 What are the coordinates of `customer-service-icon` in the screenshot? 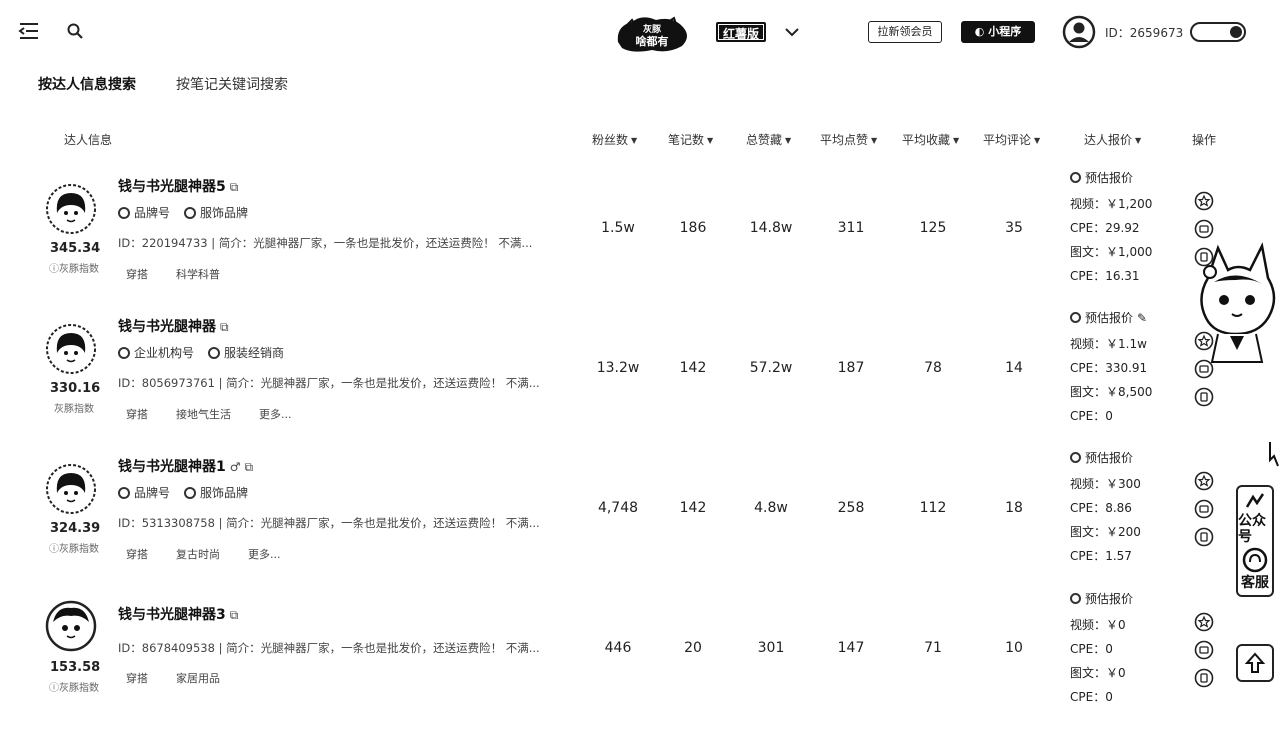 It's located at (1255, 560).